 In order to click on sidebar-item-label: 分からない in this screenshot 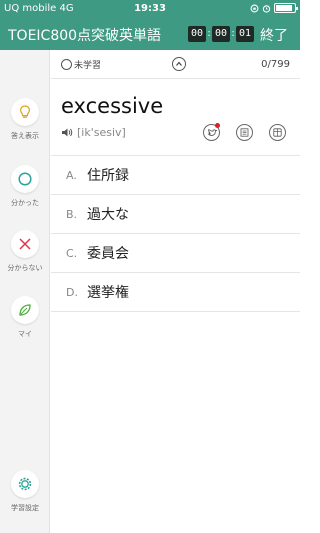, I will do `click(25, 268)`.